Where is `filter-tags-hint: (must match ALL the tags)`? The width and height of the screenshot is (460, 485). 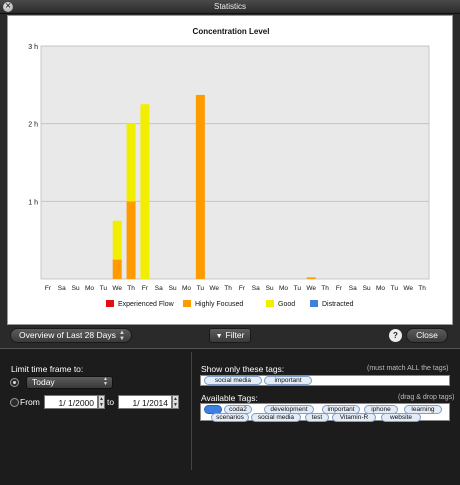
filter-tags-hint: (must match ALL the tags) is located at coordinates (408, 368).